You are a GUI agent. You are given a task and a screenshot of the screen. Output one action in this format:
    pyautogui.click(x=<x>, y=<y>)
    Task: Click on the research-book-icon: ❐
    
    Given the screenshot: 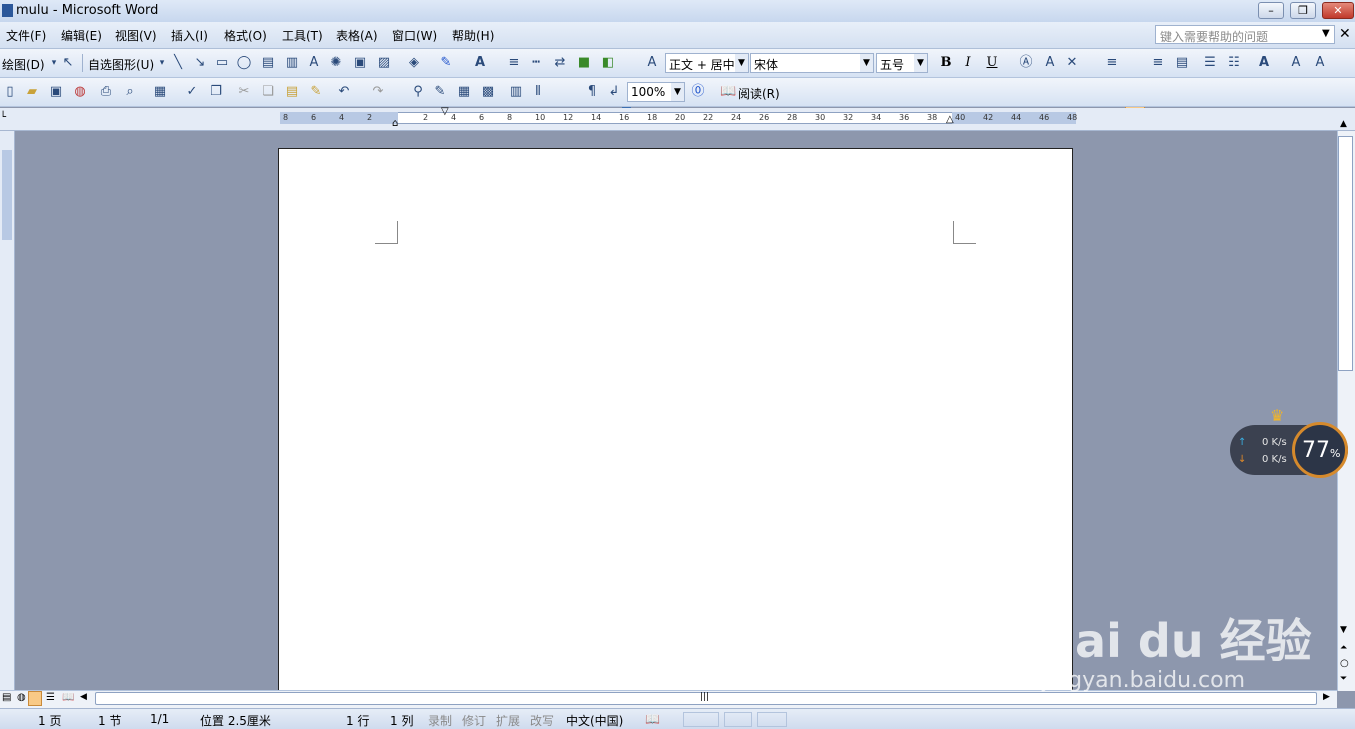 What is the action you would take?
    pyautogui.click(x=216, y=92)
    